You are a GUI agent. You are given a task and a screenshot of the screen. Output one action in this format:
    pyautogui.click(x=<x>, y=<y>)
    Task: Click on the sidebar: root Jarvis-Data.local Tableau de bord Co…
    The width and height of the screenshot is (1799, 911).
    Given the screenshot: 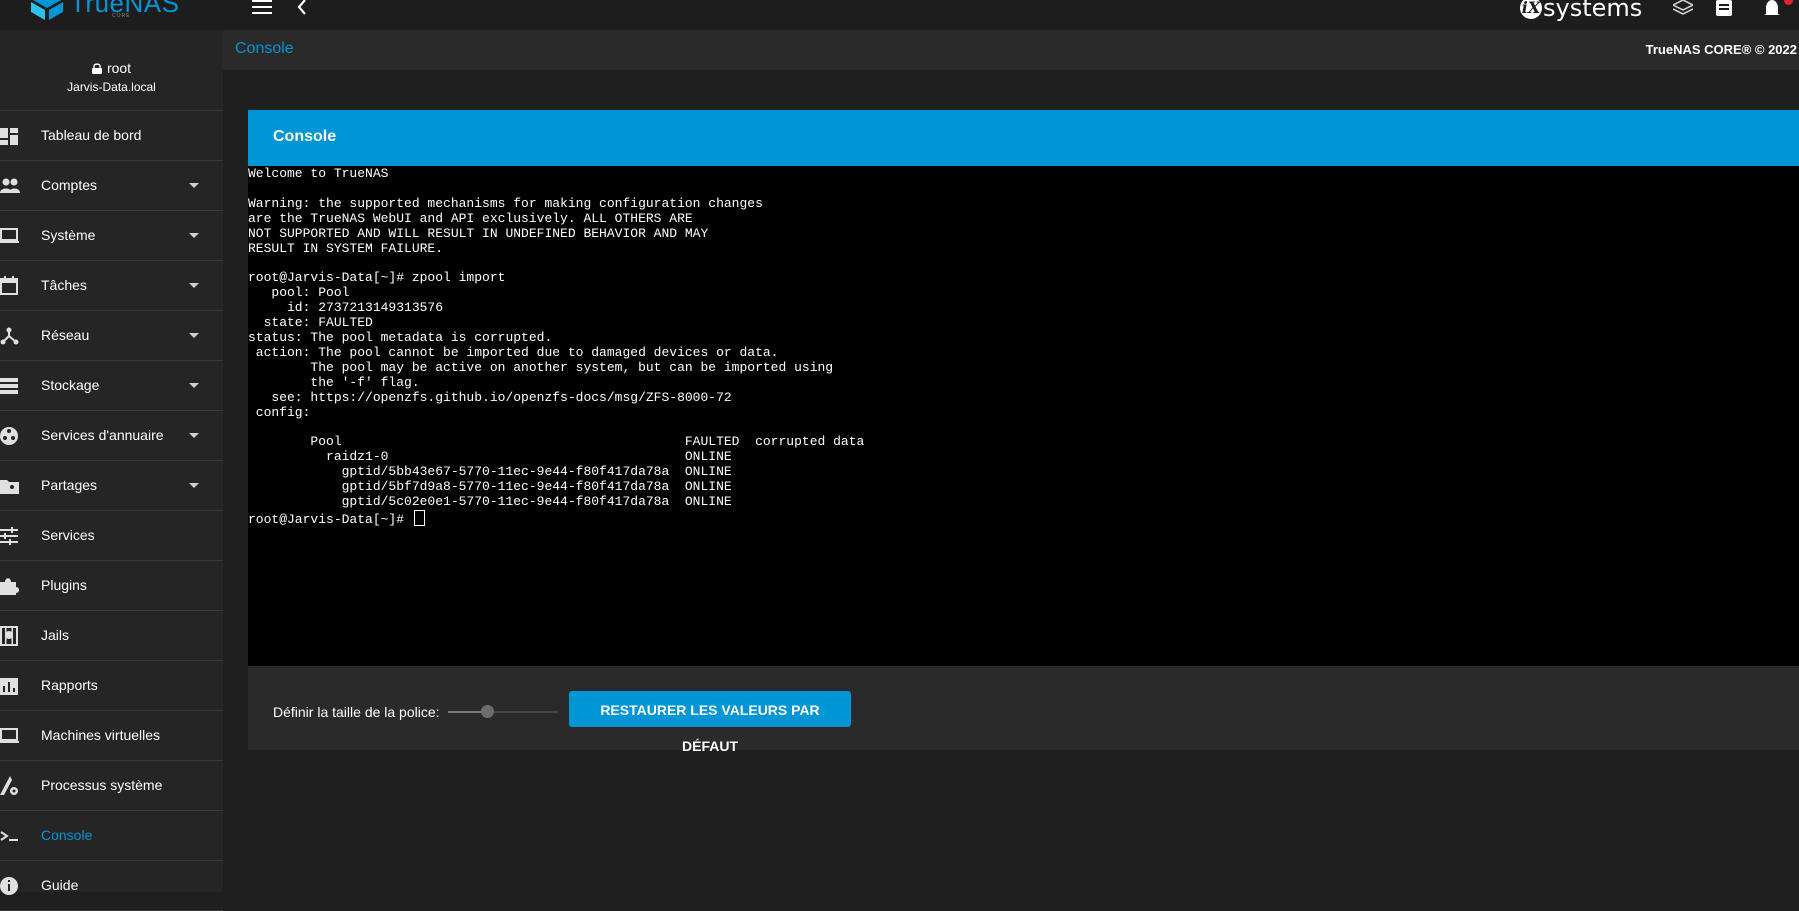 What is the action you would take?
    pyautogui.click(x=111, y=470)
    